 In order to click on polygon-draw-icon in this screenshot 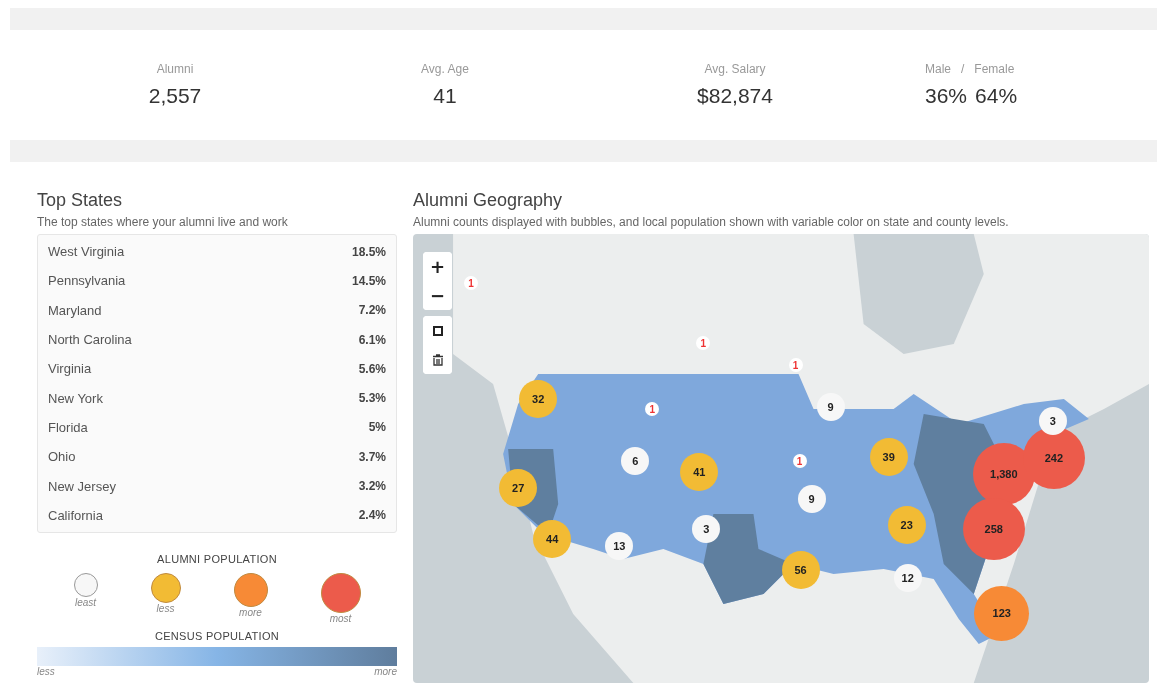, I will do `click(437, 330)`.